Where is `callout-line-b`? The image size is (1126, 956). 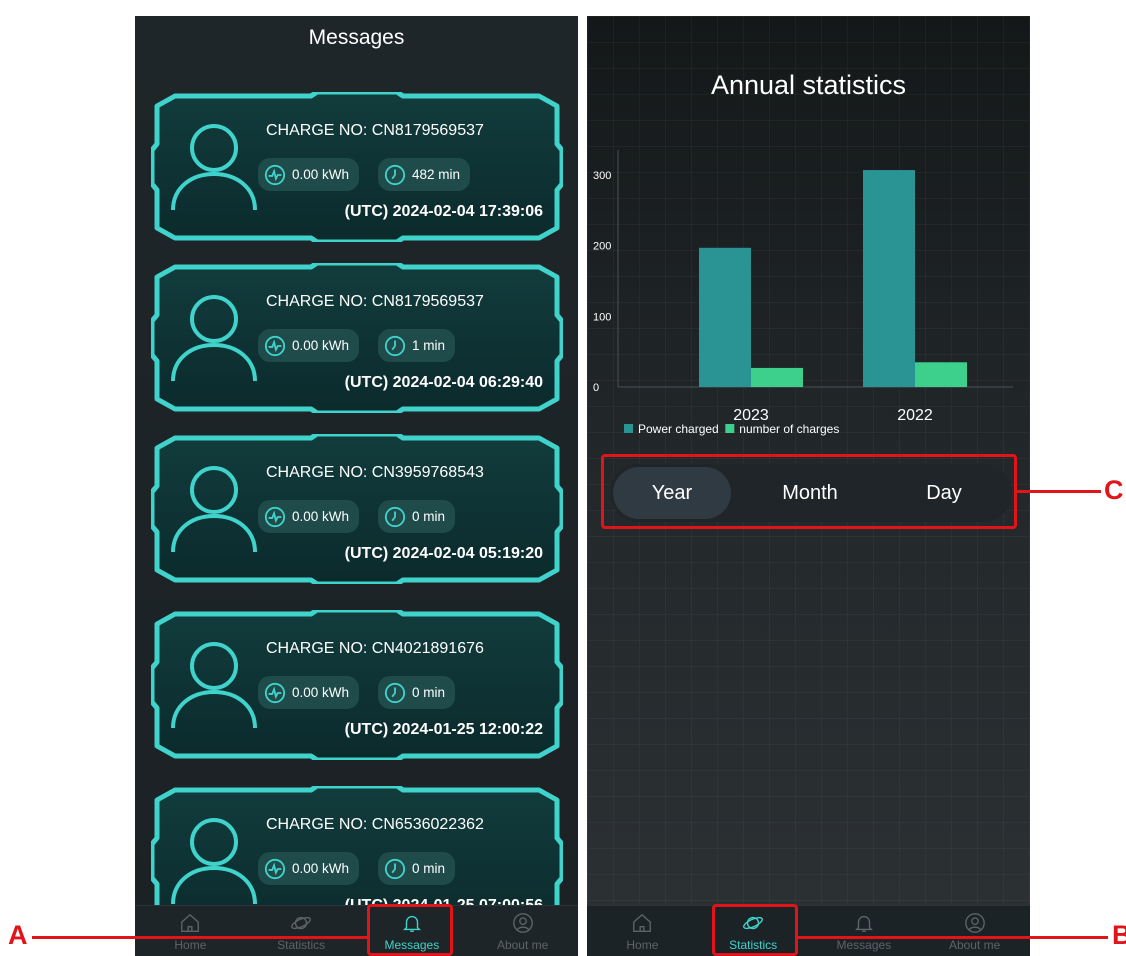 callout-line-b is located at coordinates (953, 937).